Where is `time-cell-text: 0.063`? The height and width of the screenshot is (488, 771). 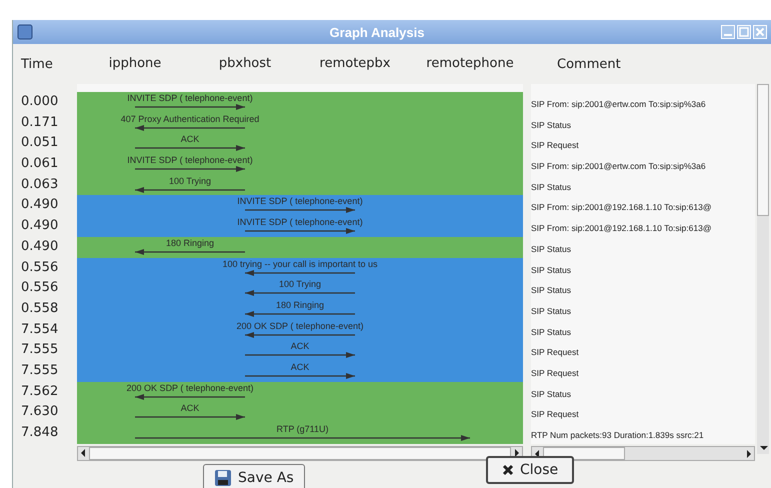 time-cell-text: 0.063 is located at coordinates (40, 185).